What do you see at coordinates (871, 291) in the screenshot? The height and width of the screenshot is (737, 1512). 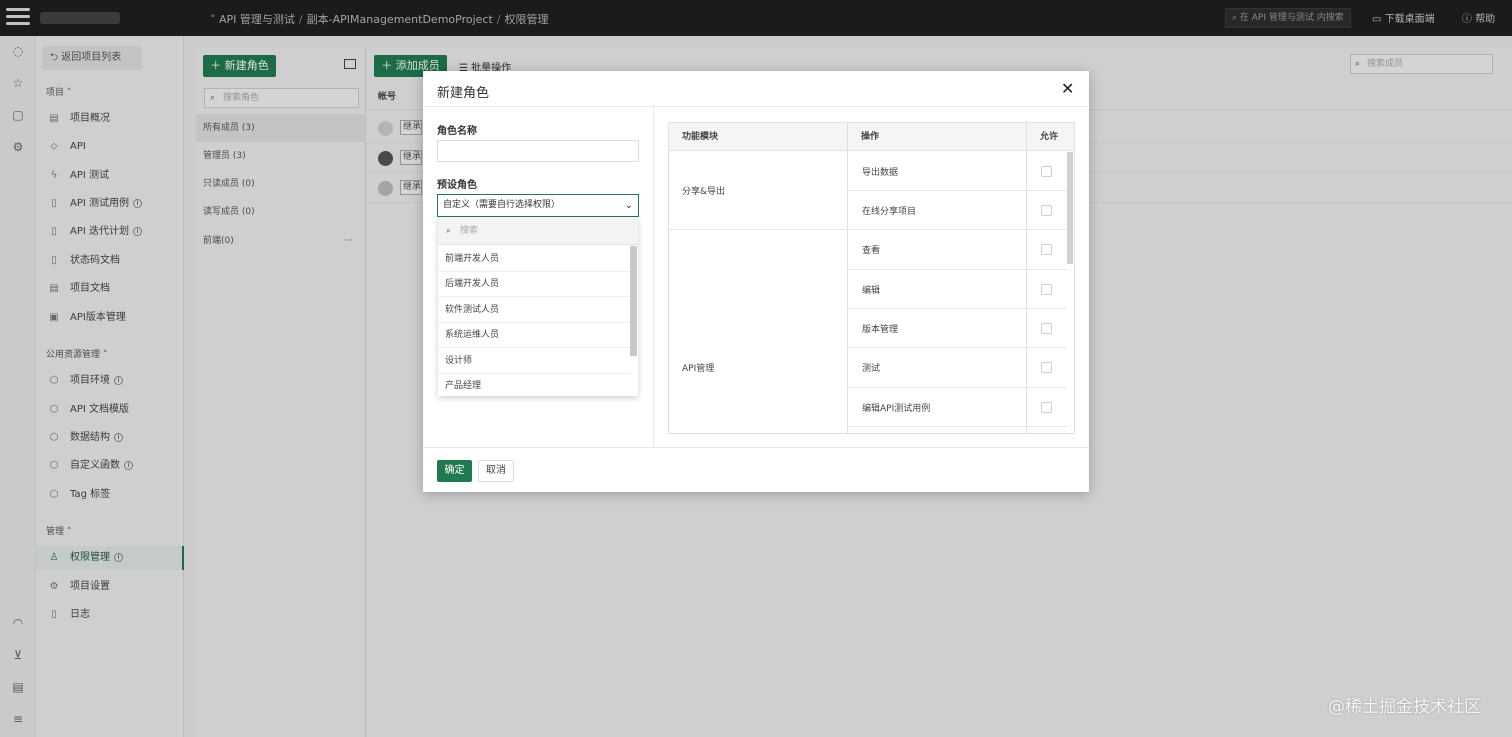 I see `operation-cell: 编辑` at bounding box center [871, 291].